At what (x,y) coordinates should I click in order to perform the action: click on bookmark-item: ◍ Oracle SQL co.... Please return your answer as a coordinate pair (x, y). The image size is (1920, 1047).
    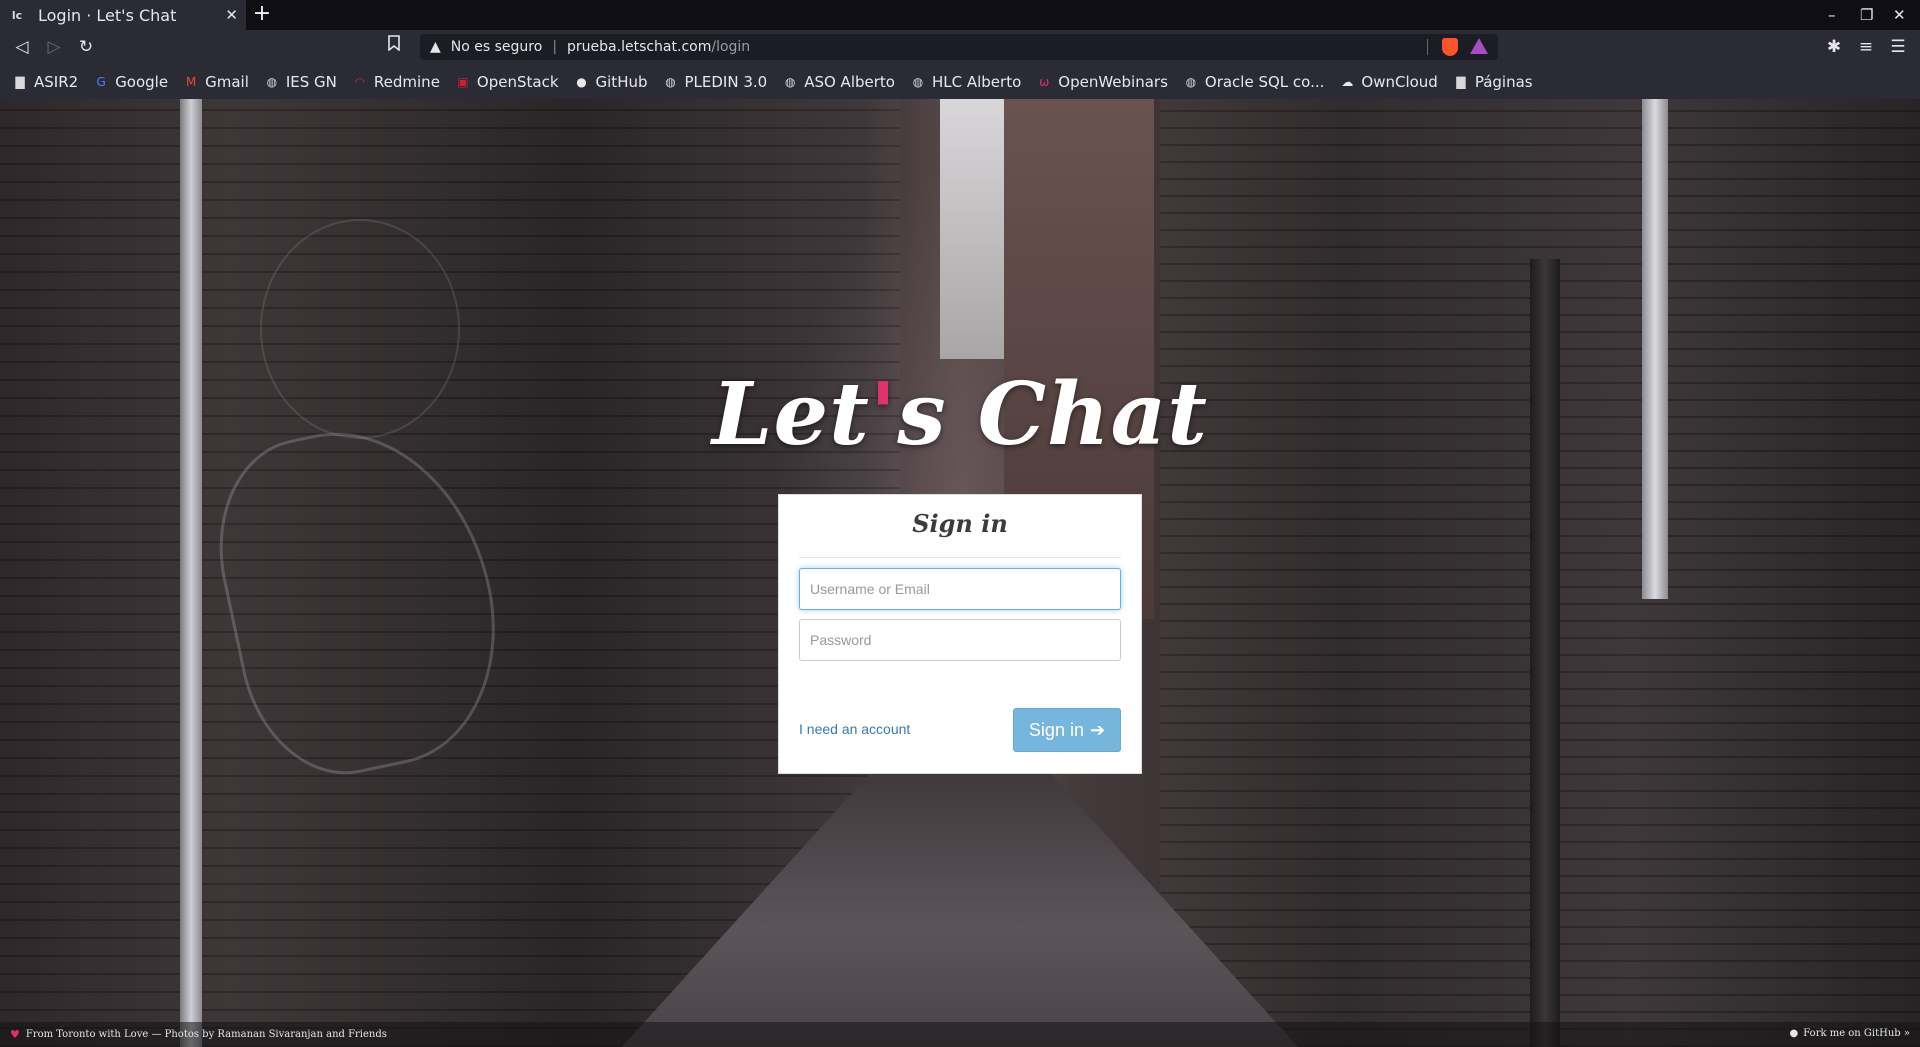
    Looking at the image, I should click on (1254, 82).